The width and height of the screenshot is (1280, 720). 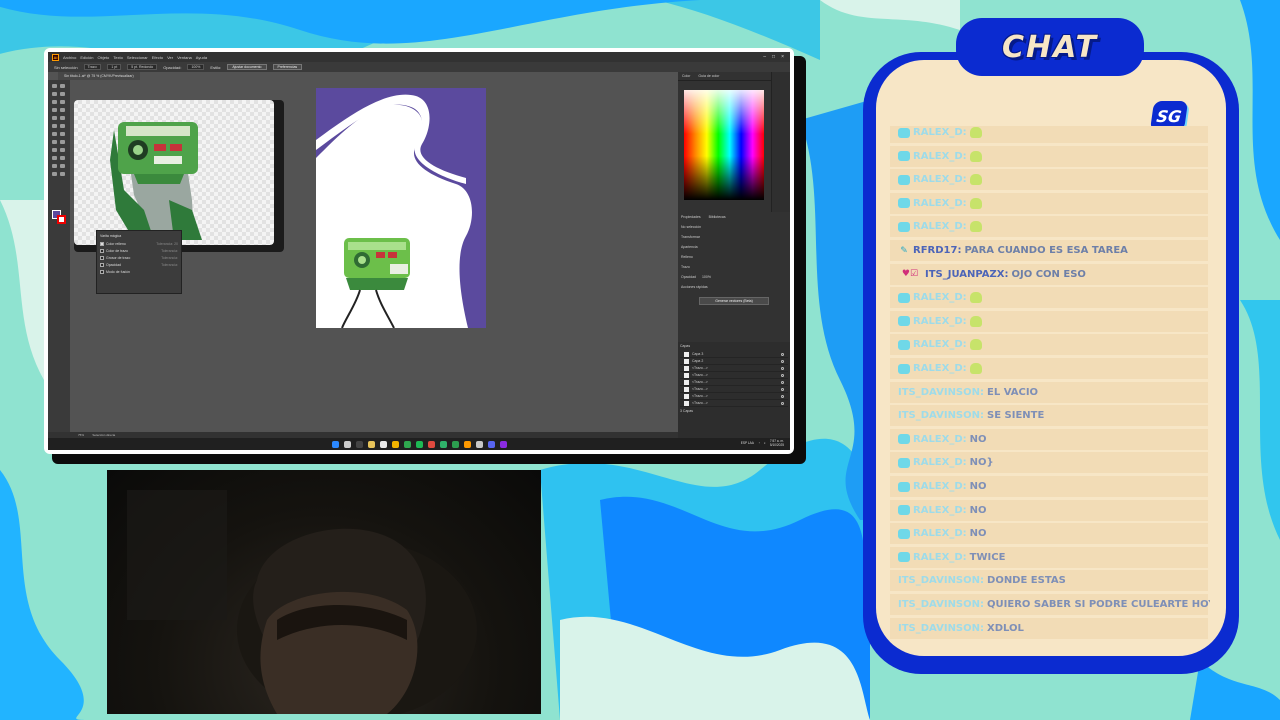 What do you see at coordinates (62, 118) in the screenshot?
I see `paintbrush-tool-icon` at bounding box center [62, 118].